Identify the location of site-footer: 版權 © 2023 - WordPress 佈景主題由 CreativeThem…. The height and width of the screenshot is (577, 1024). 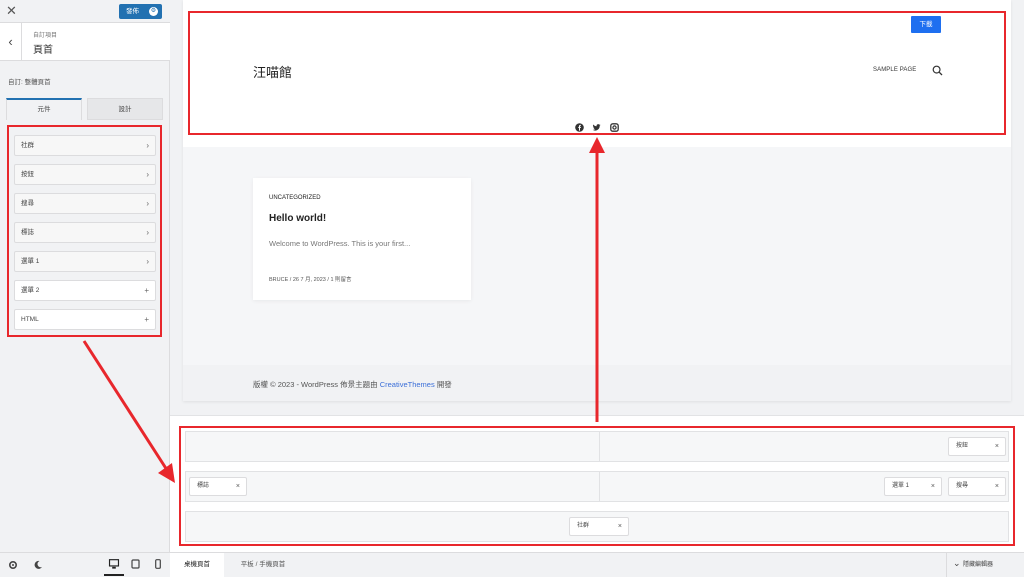
(597, 383).